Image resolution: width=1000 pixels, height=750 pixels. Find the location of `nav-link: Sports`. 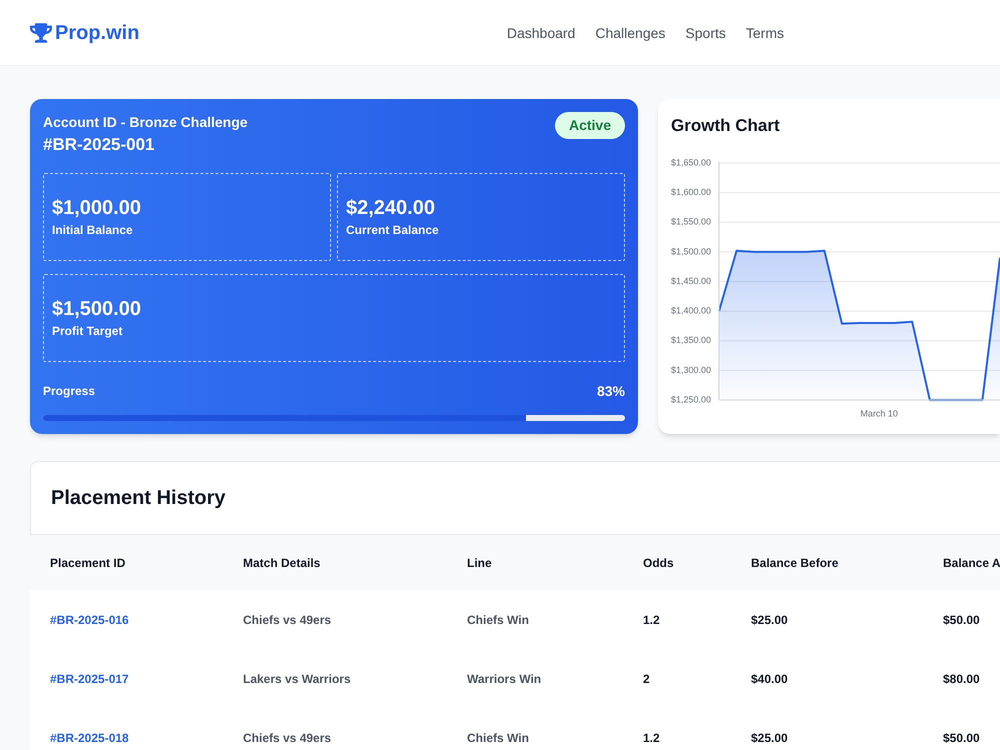

nav-link: Sports is located at coordinates (705, 32).